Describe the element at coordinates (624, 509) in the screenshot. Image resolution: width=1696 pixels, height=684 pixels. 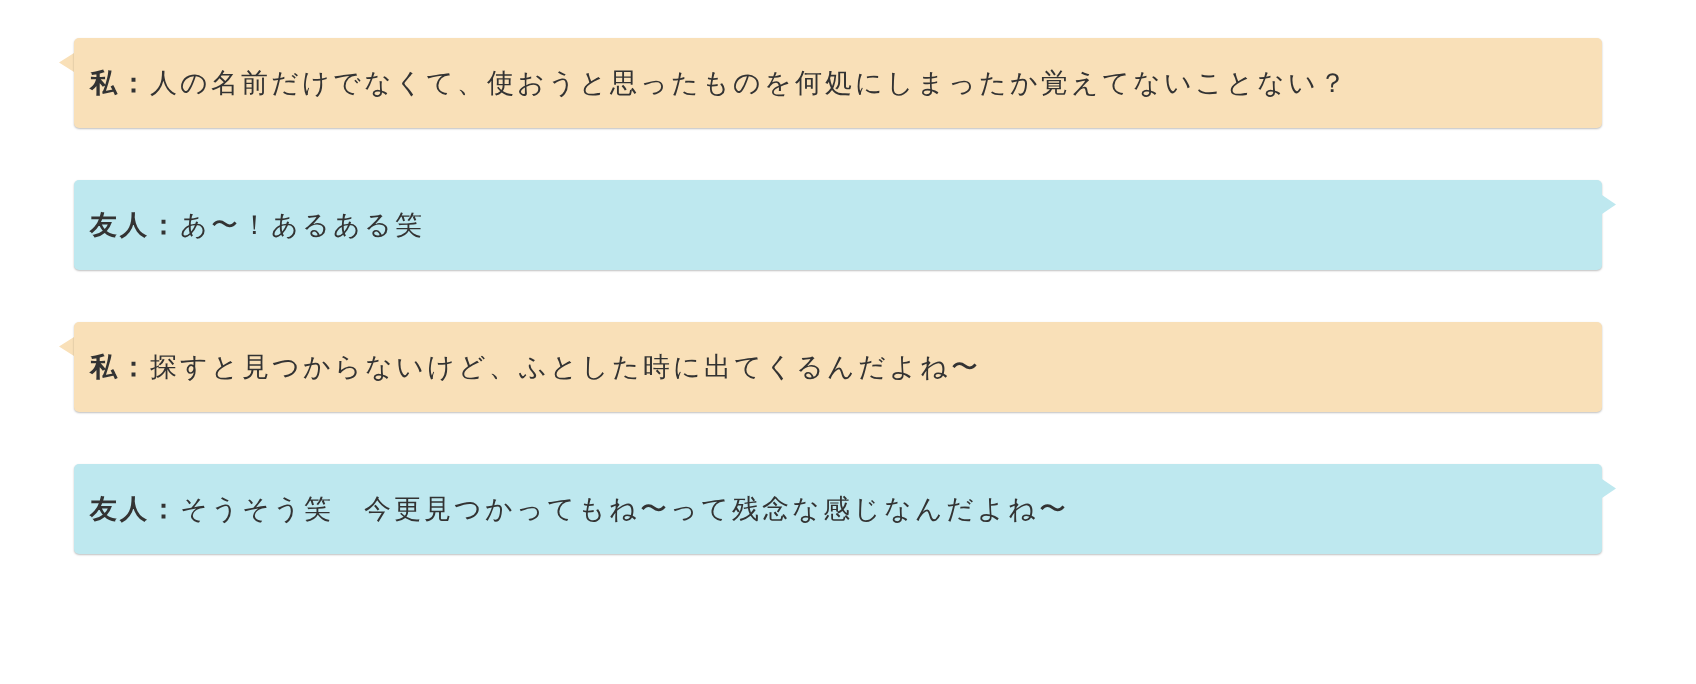
I see `message-text: そうそう笑 今更見つかってもね〜って残念な感じなんだよね〜` at that location.